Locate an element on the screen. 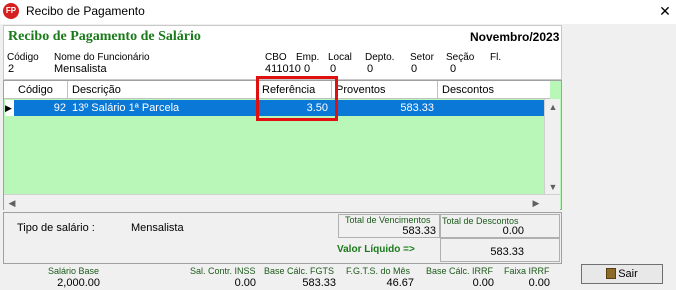  sal-contr-inss-label: Sal. Contr. INSS is located at coordinates (223, 271).